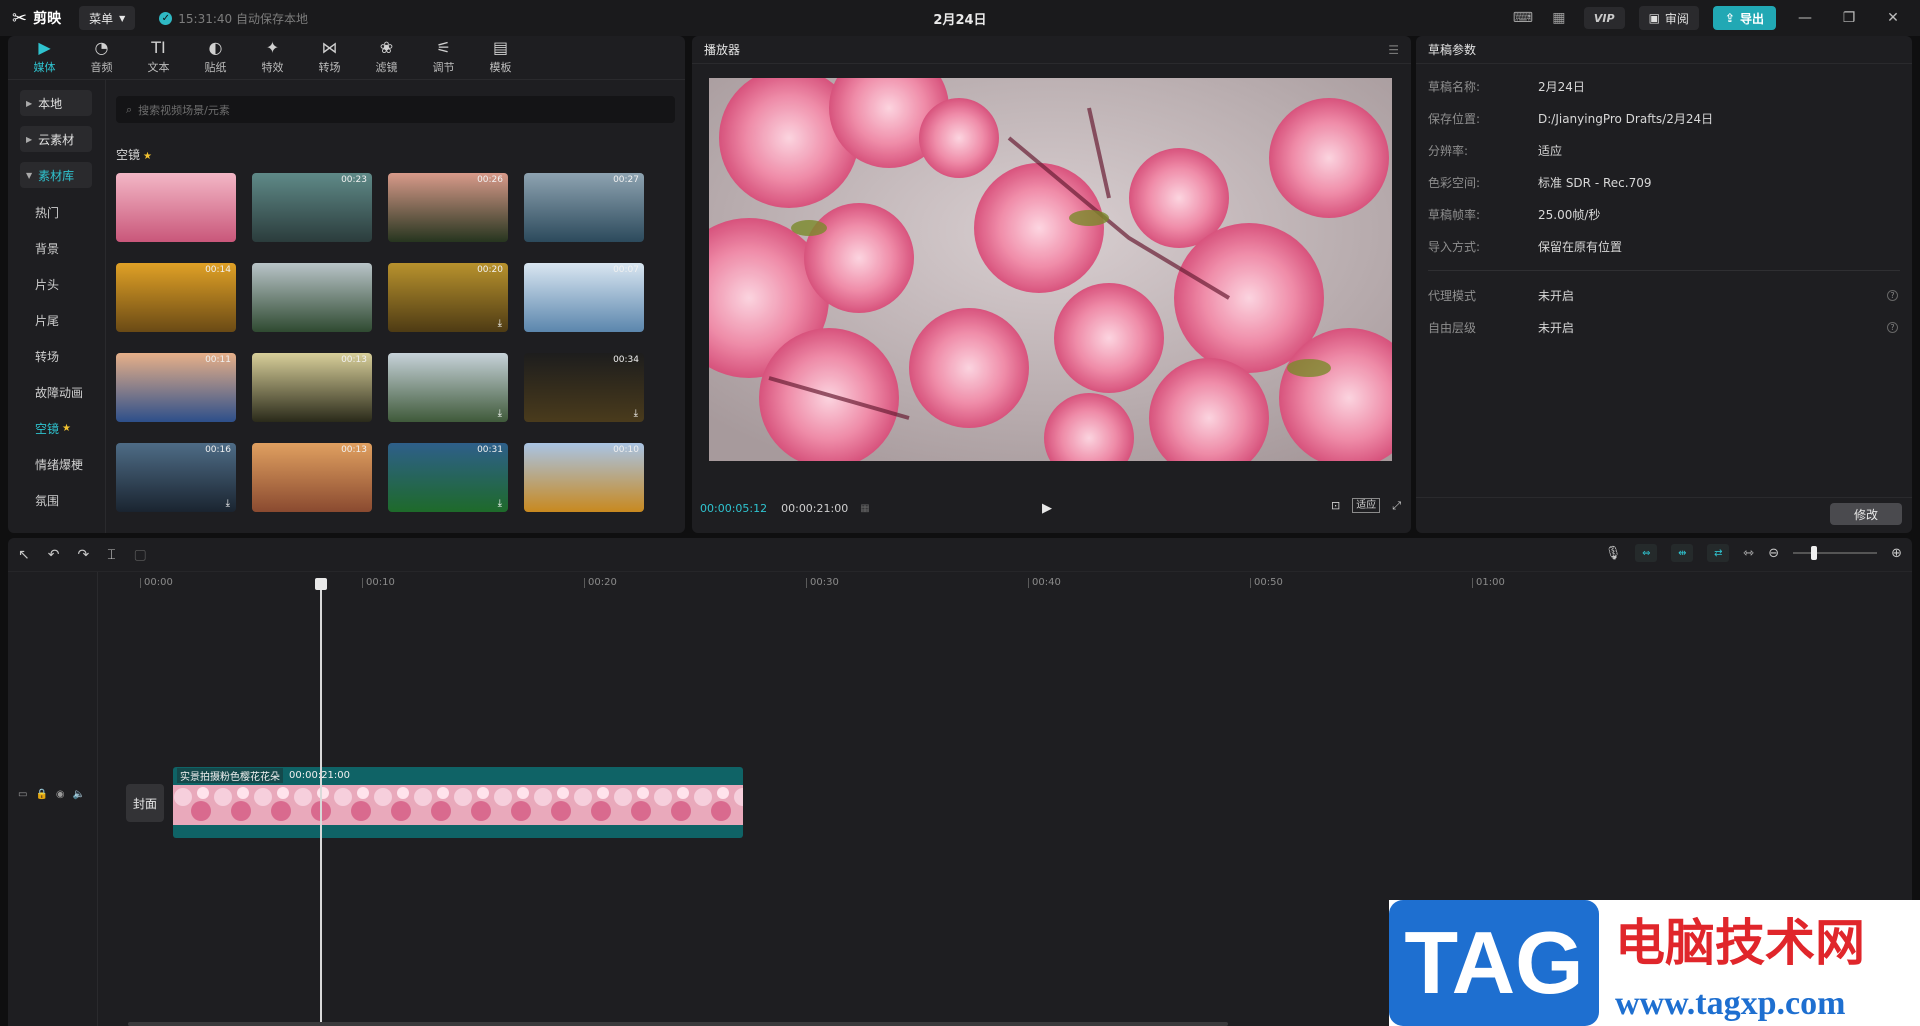 This screenshot has height=1026, width=1920. I want to click on linkage-icon: ⇄, so click(1718, 553).